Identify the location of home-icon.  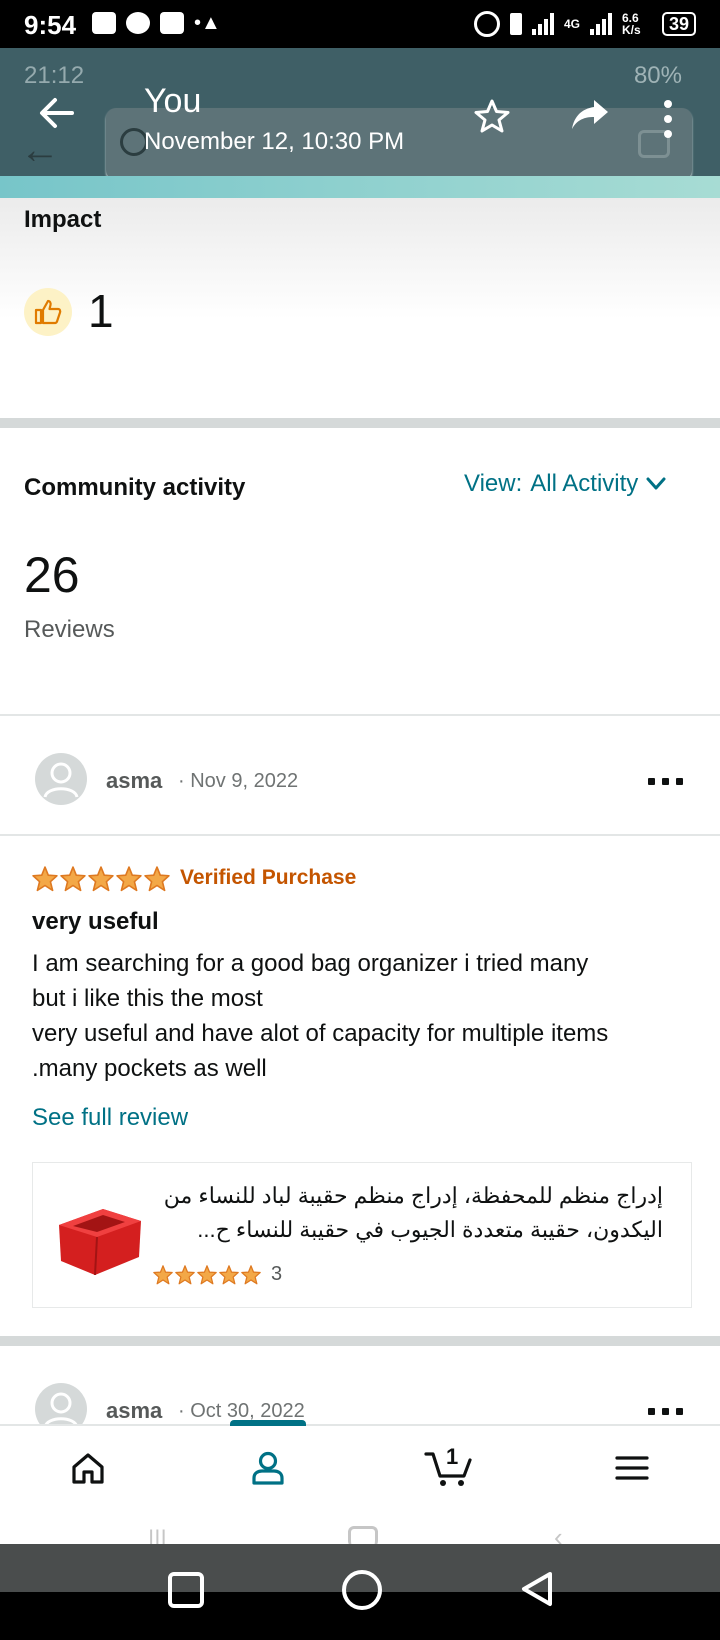
(88, 1468).